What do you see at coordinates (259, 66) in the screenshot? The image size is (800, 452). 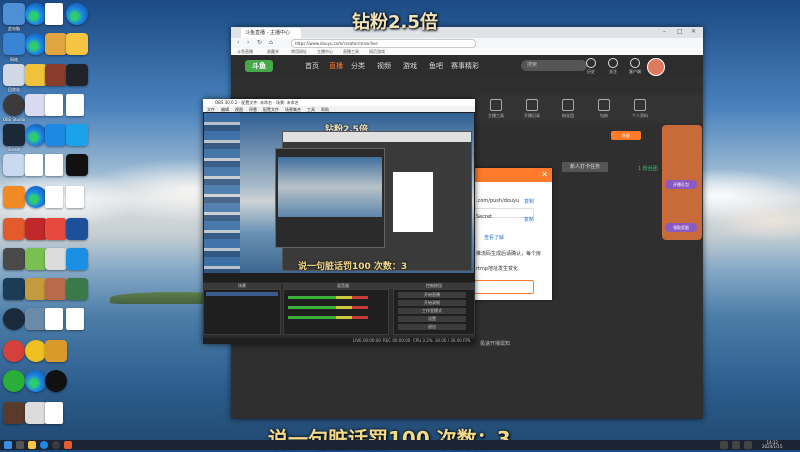 I see `site-logo: 斗鱼` at bounding box center [259, 66].